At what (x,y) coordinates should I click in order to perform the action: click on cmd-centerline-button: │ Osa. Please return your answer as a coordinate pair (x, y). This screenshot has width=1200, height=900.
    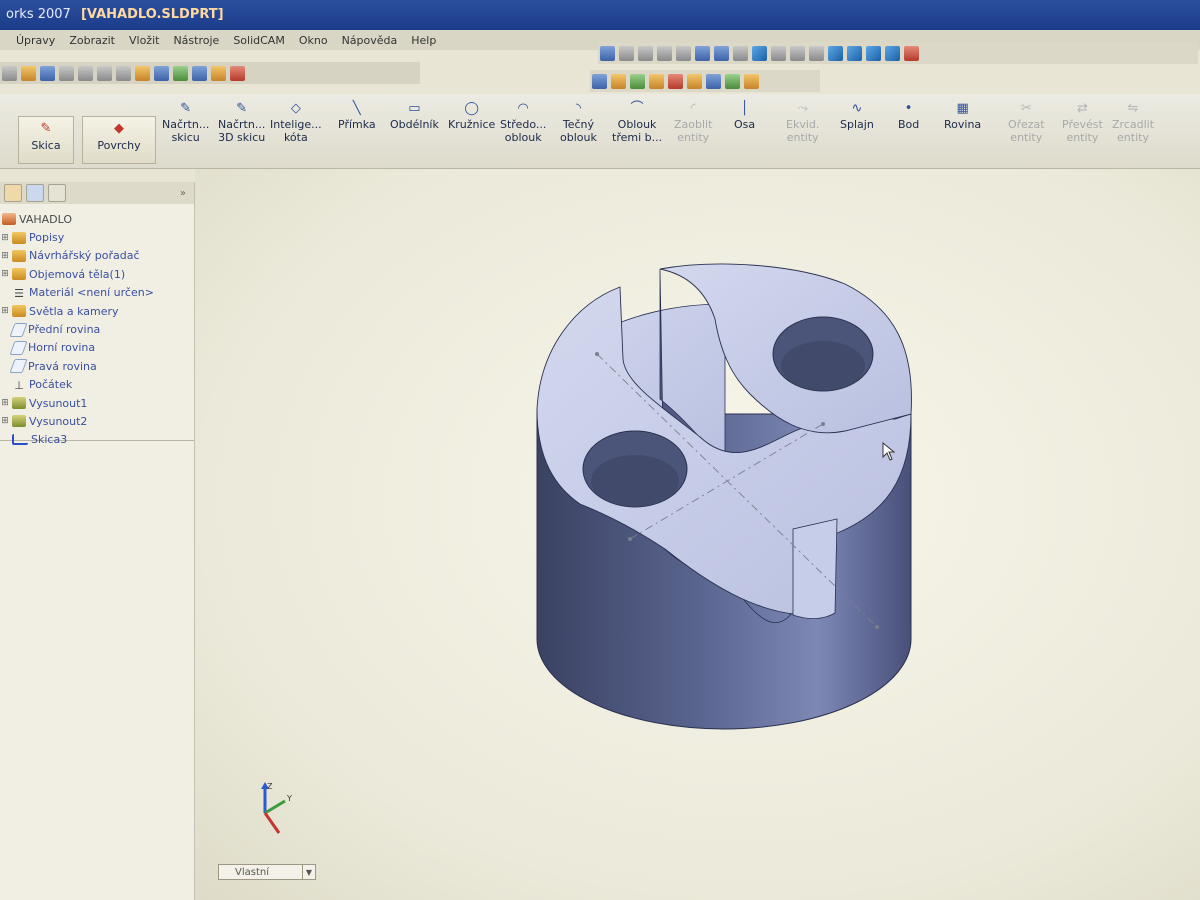
    Looking at the image, I should click on (744, 116).